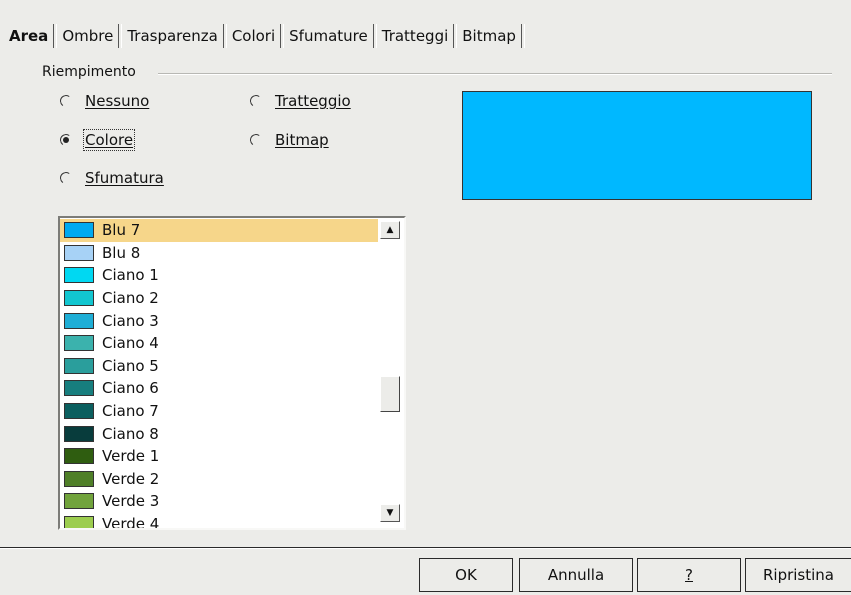  I want to click on color-name: Blu 8, so click(121, 252).